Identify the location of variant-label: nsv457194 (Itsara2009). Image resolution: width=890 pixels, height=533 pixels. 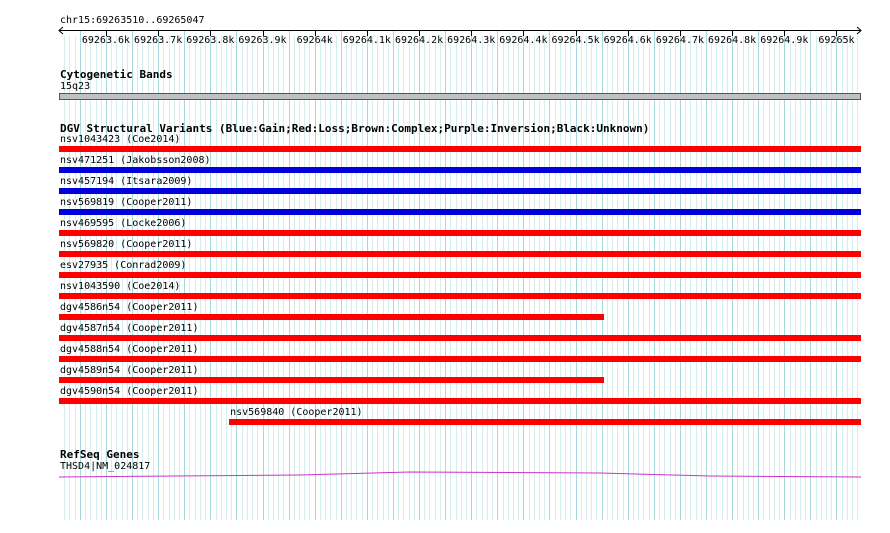
(126, 182).